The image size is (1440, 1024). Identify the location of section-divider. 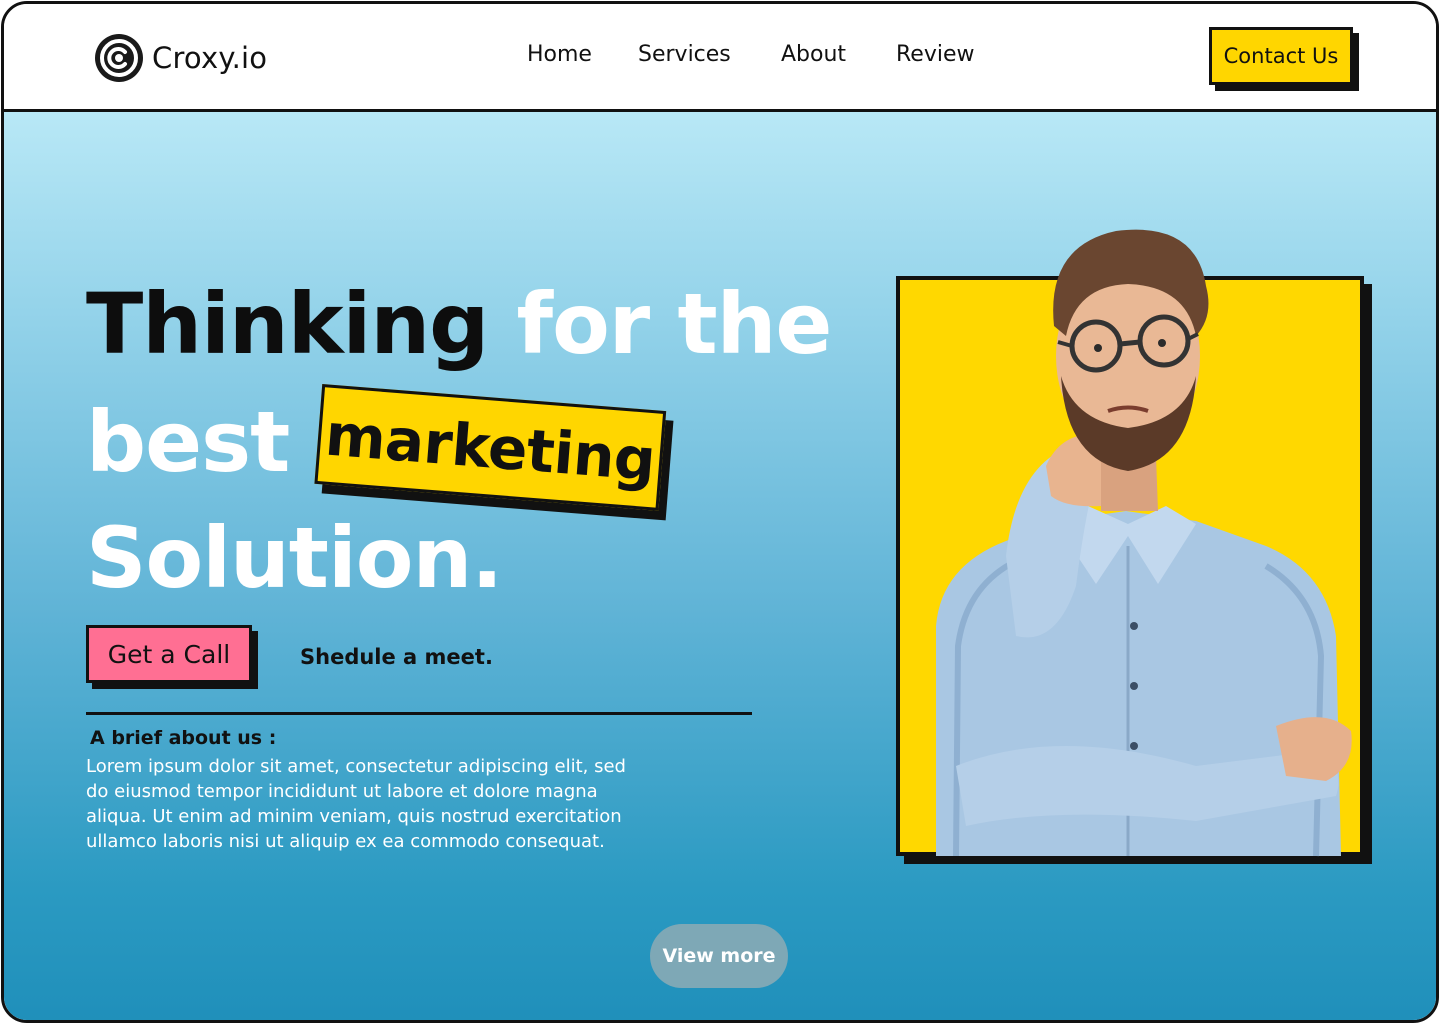
(419, 713).